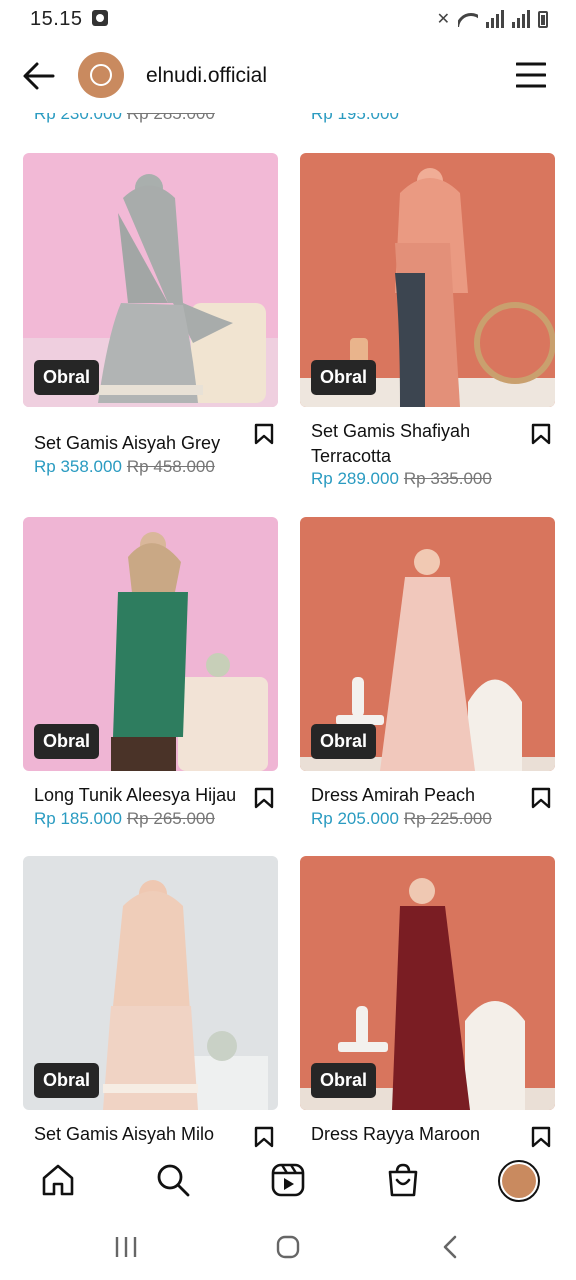  I want to click on home-button-icon, so click(288, 1247).